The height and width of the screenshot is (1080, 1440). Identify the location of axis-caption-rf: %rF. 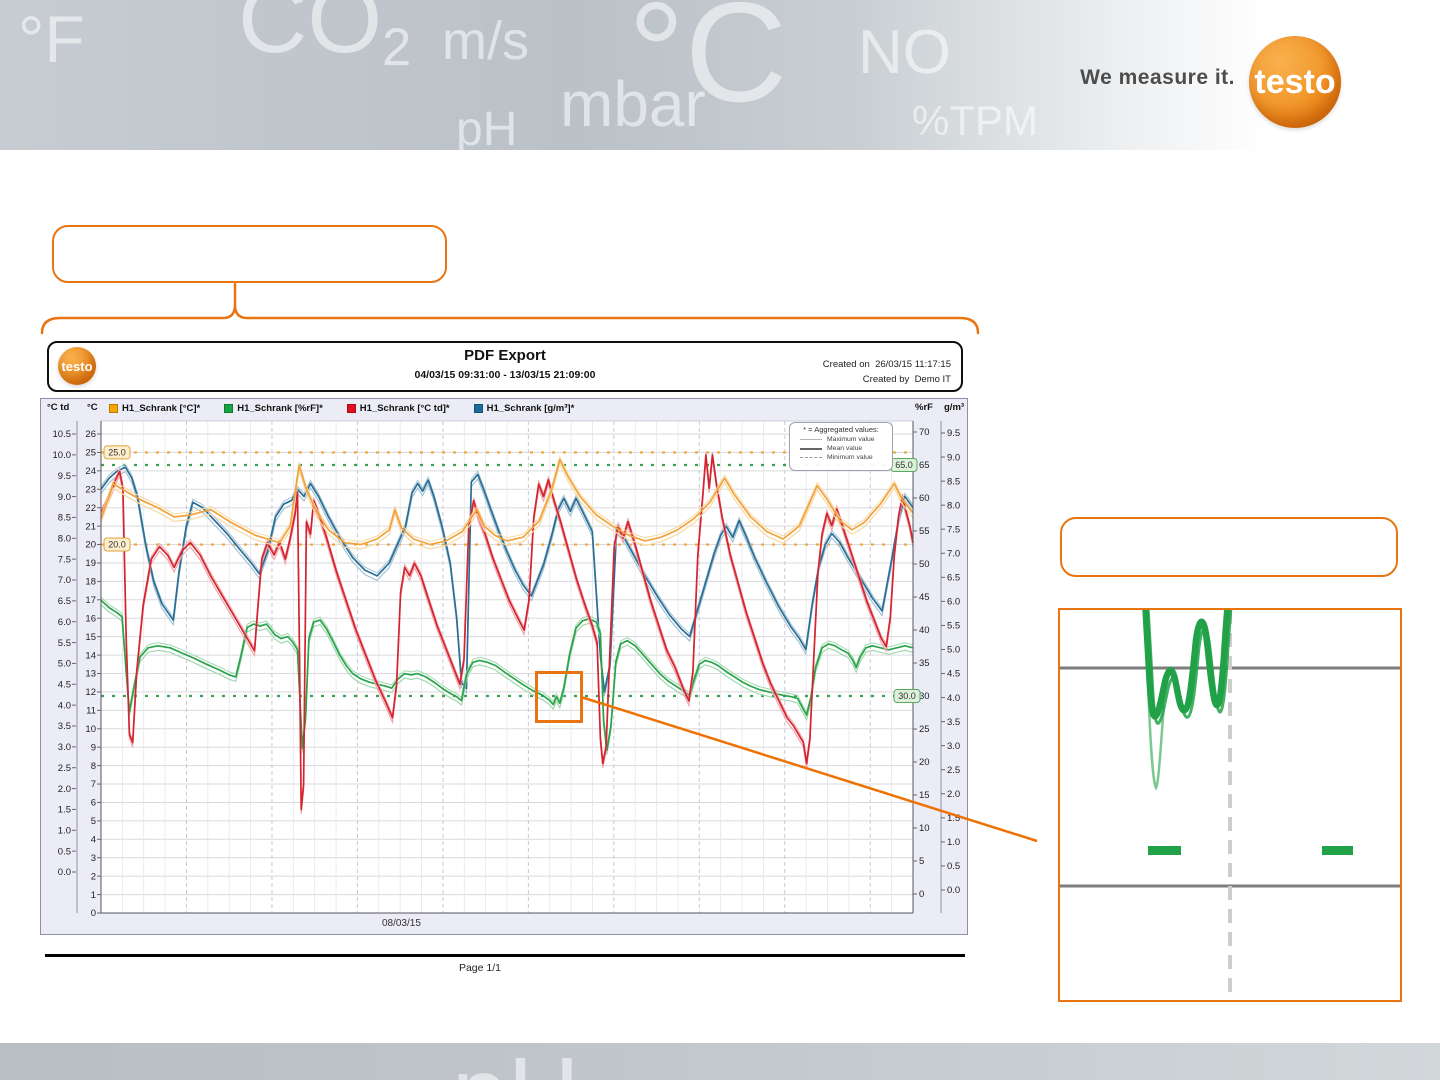
(924, 407).